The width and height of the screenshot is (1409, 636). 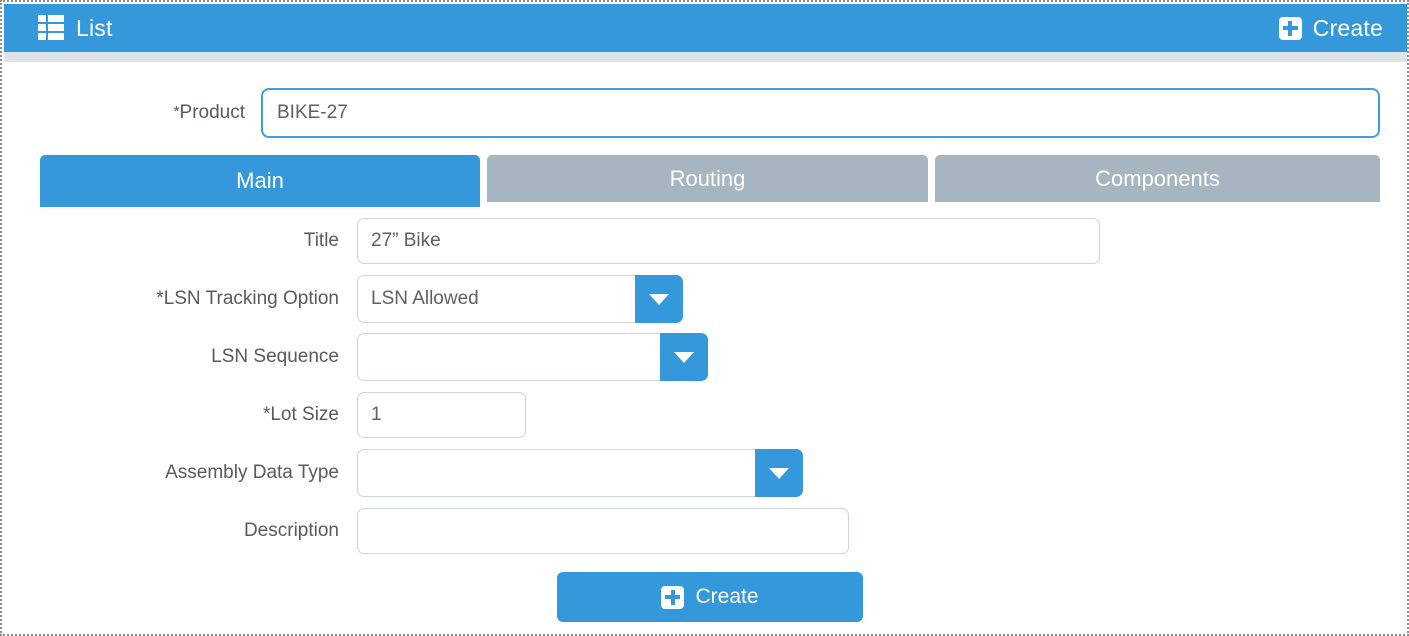 I want to click on assembly-data-type-dropdown-button, so click(x=779, y=473).